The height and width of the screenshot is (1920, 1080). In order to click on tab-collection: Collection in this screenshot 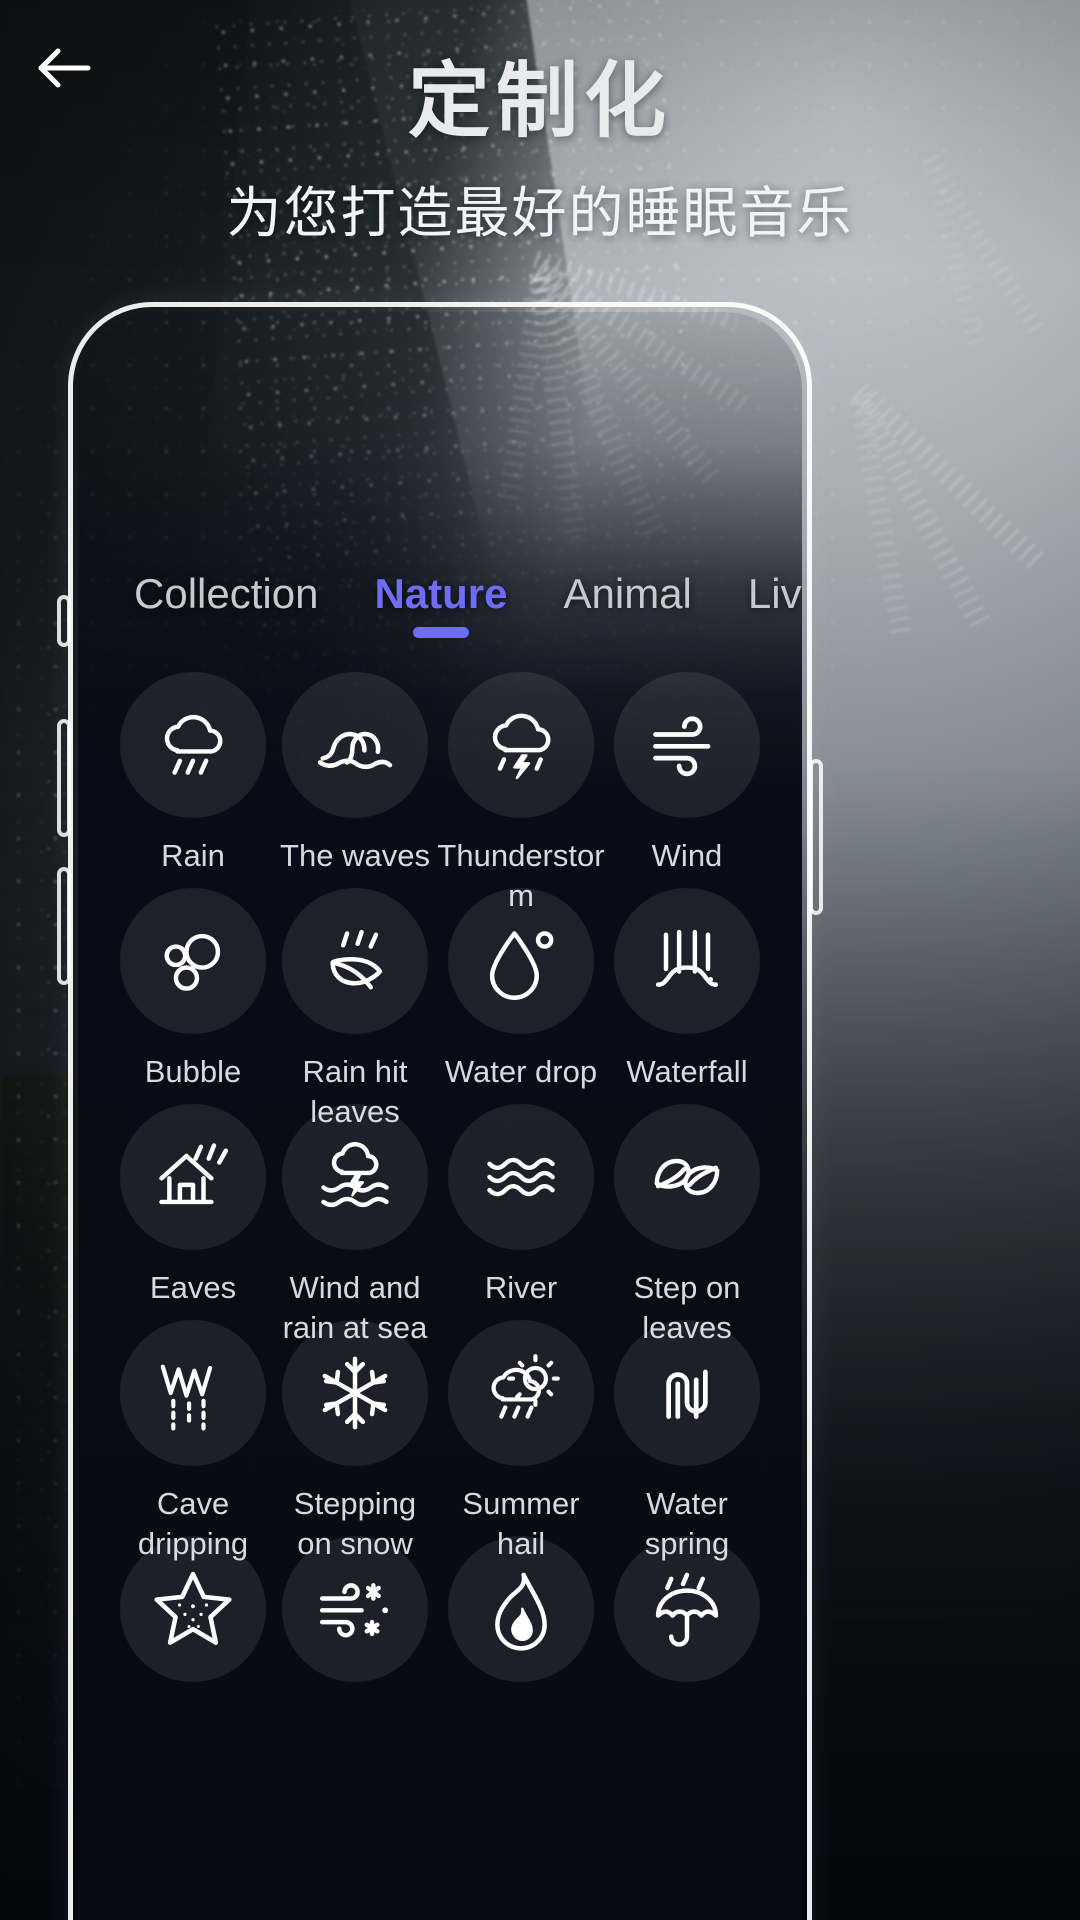, I will do `click(226, 605)`.